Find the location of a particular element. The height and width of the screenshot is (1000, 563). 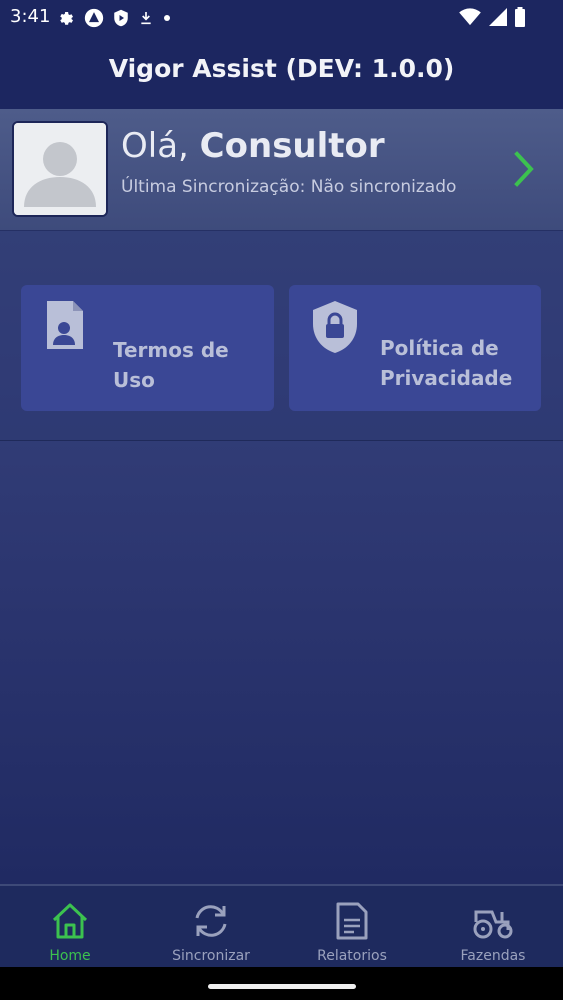

nav-item-farms: Fazendas is located at coordinates (493, 927).